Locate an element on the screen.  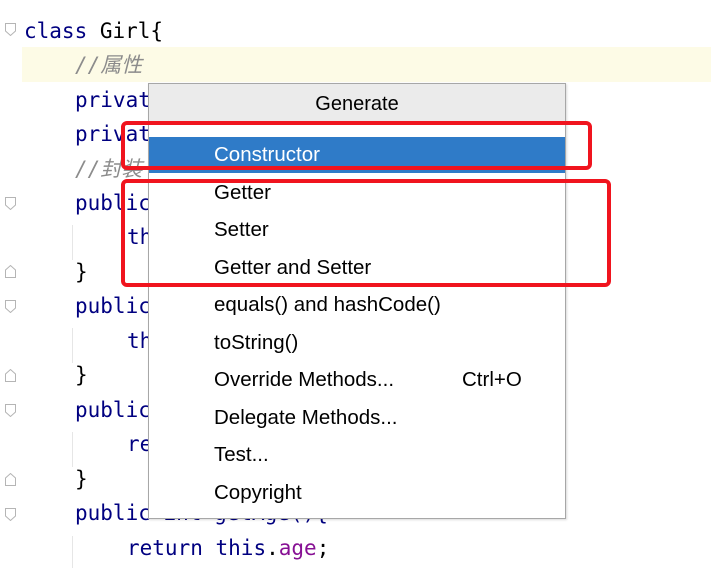
menu-item-copyright: Copyright is located at coordinates (357, 493).